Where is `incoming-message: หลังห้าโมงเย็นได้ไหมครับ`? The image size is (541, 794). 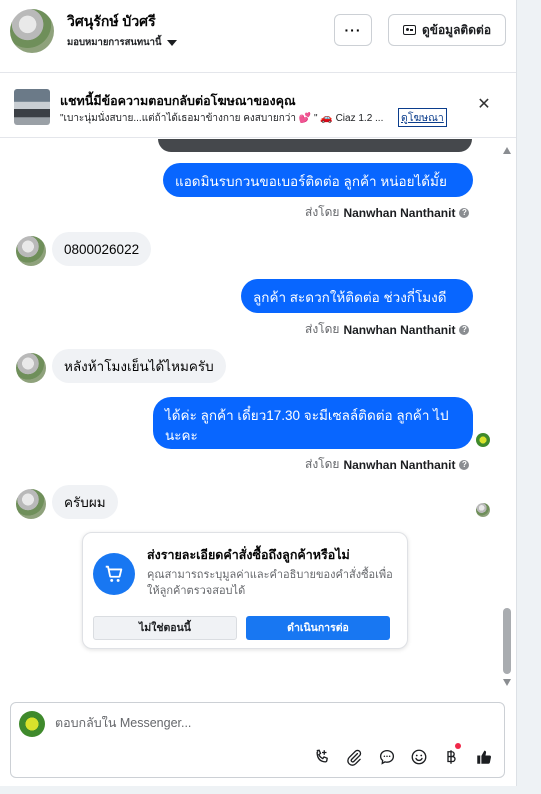 incoming-message: หลังห้าโมงเย็นได้ไหมครับ is located at coordinates (139, 366).